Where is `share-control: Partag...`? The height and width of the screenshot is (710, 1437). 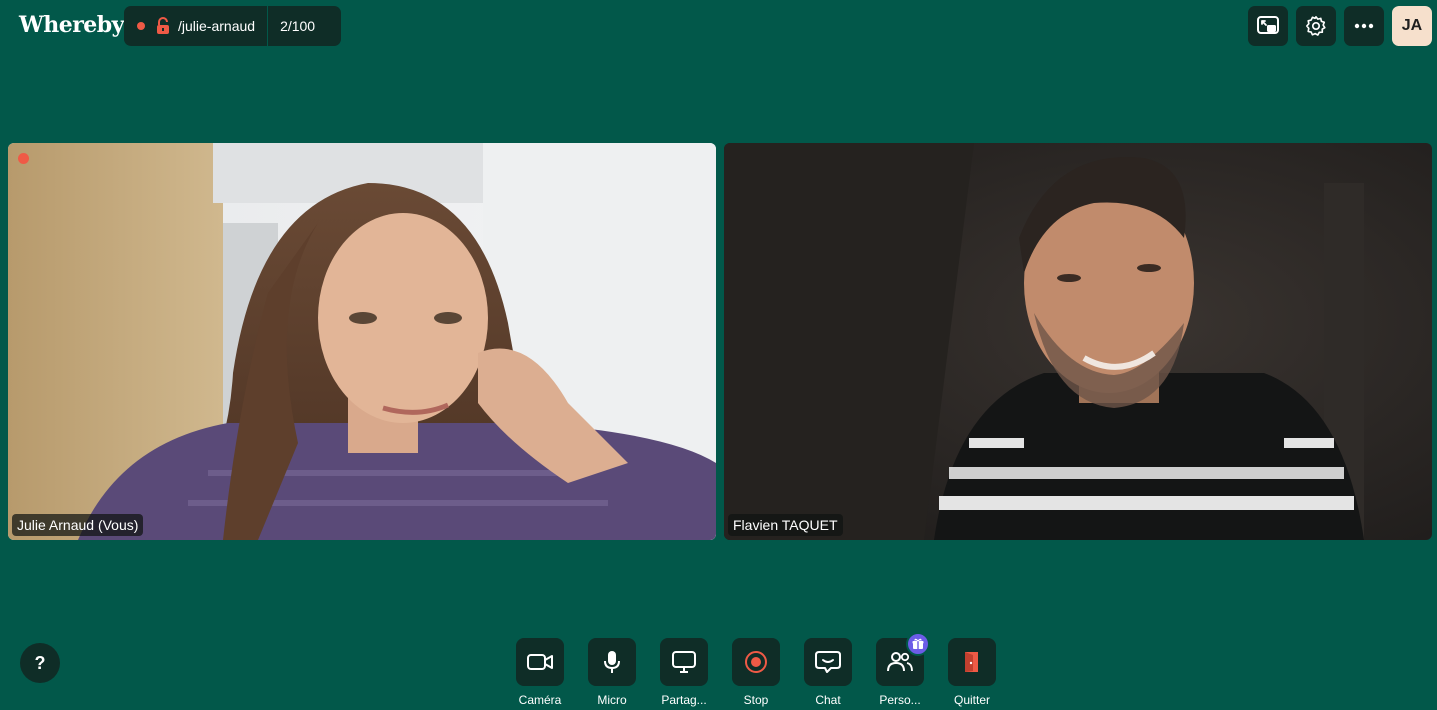 share-control: Partag... is located at coordinates (684, 672).